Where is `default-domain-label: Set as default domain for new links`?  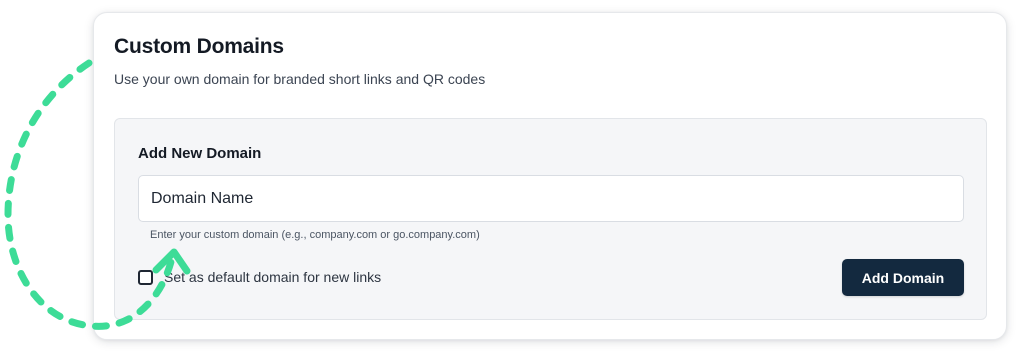 default-domain-label: Set as default domain for new links is located at coordinates (273, 277).